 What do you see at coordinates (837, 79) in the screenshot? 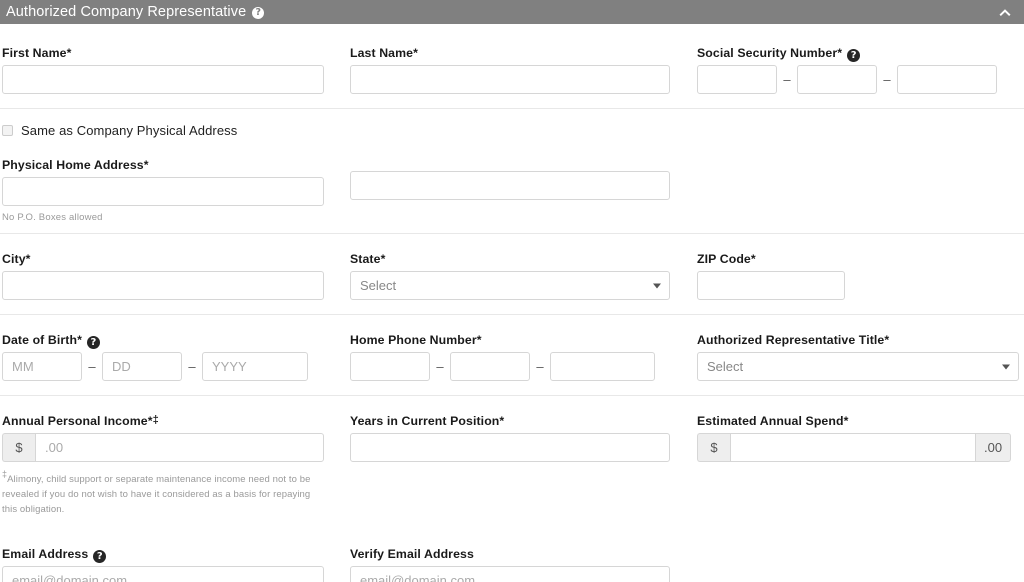
I see `ssn-part2-input` at bounding box center [837, 79].